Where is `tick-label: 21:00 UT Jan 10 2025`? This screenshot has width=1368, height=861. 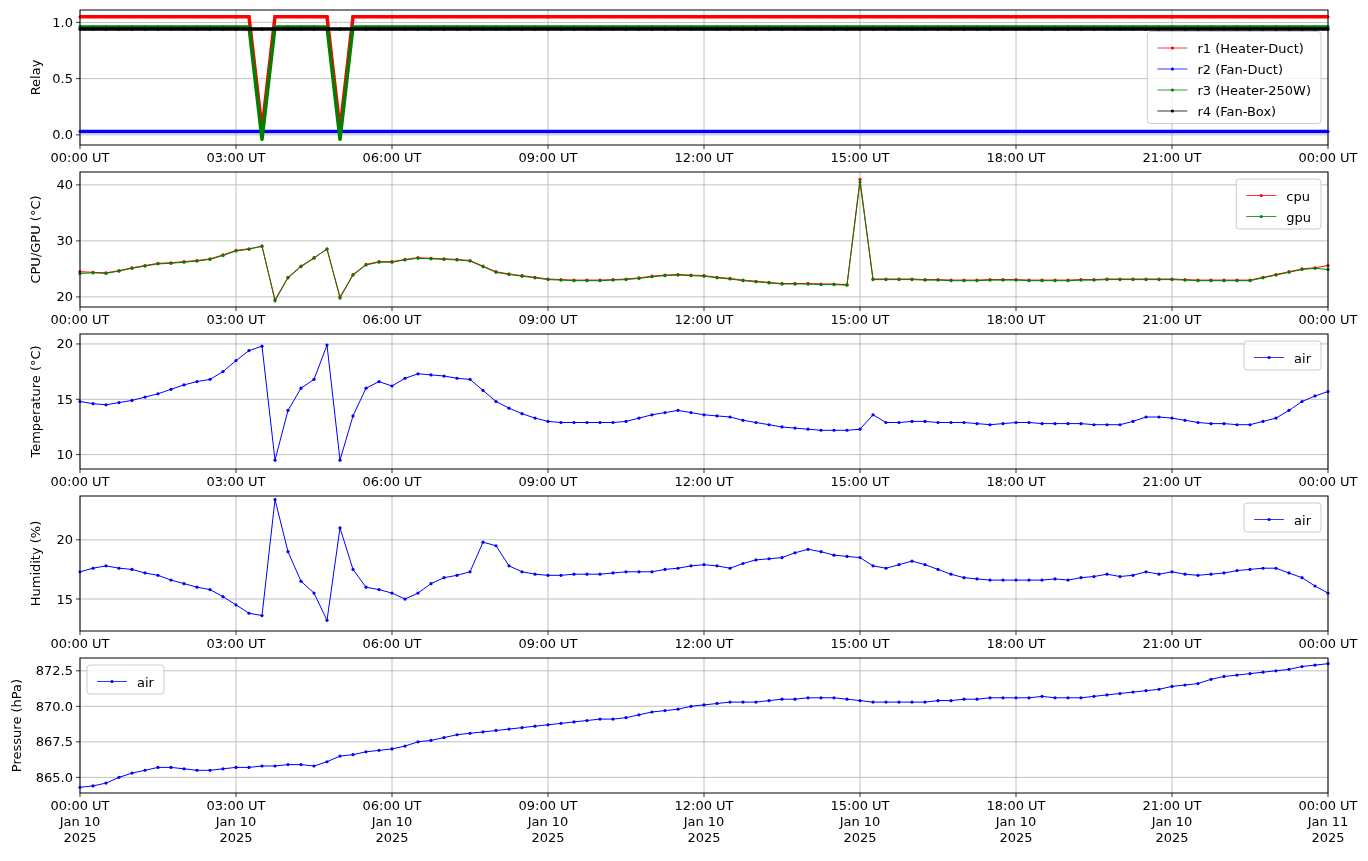
tick-label: 21:00 UT Jan 10 2025 is located at coordinates (1172, 821).